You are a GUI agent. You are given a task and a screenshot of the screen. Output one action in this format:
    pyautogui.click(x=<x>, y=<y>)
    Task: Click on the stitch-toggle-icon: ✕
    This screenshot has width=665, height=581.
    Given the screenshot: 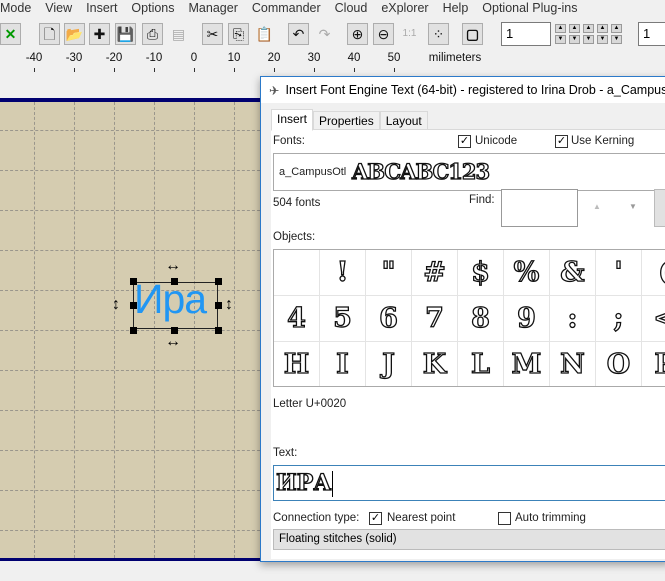 What is the action you would take?
    pyautogui.click(x=10, y=34)
    